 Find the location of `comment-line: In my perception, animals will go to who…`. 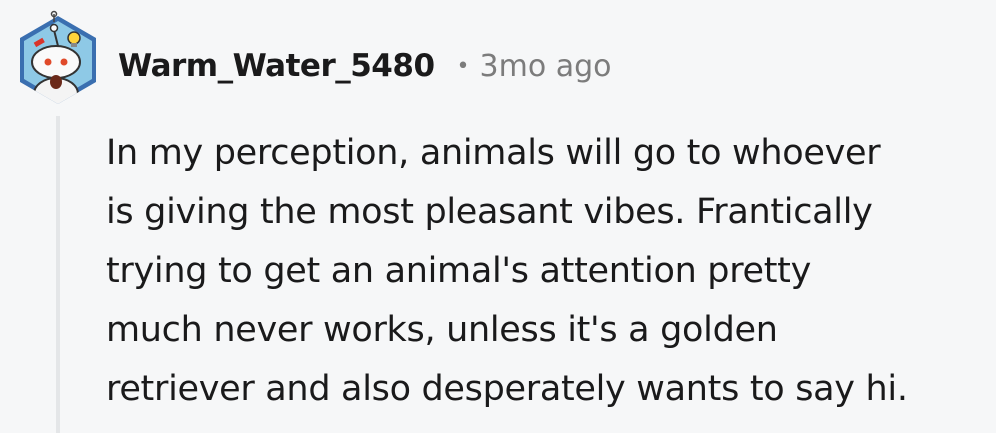

comment-line: In my perception, animals will go to who… is located at coordinates (493, 153).